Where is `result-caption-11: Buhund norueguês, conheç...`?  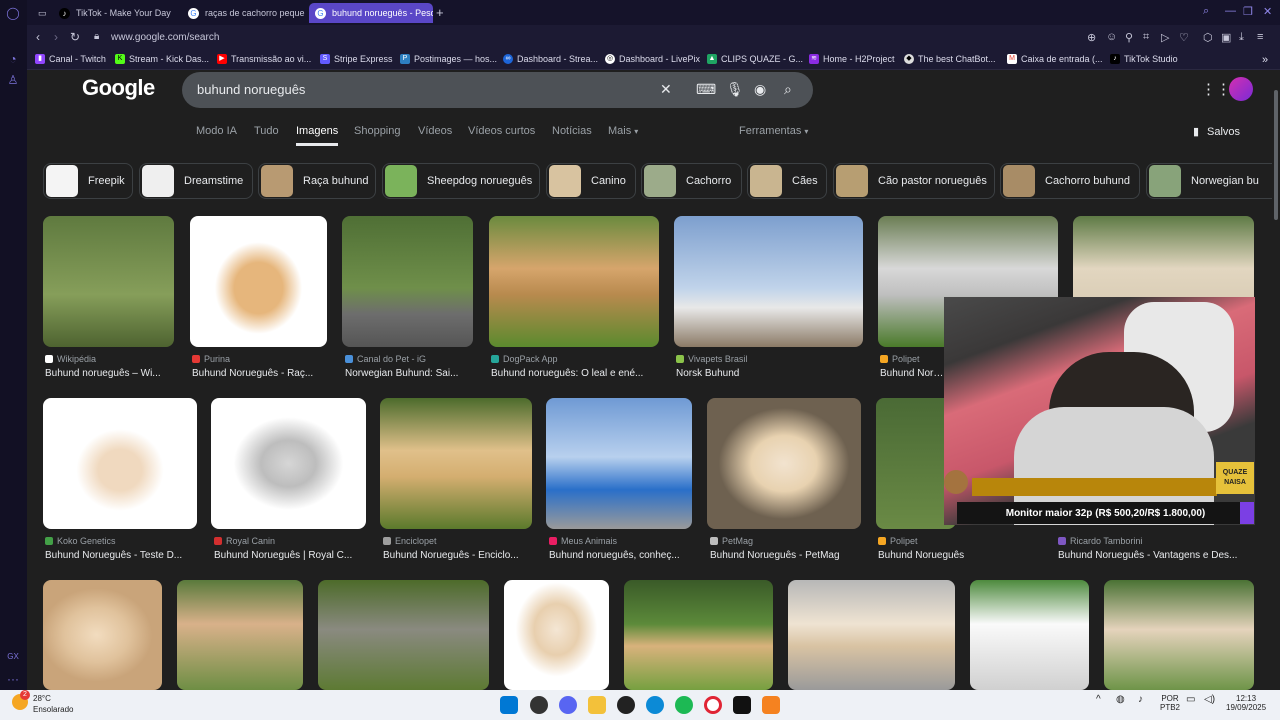
result-caption-11: Buhund norueguês, conheç... is located at coordinates (621, 555).